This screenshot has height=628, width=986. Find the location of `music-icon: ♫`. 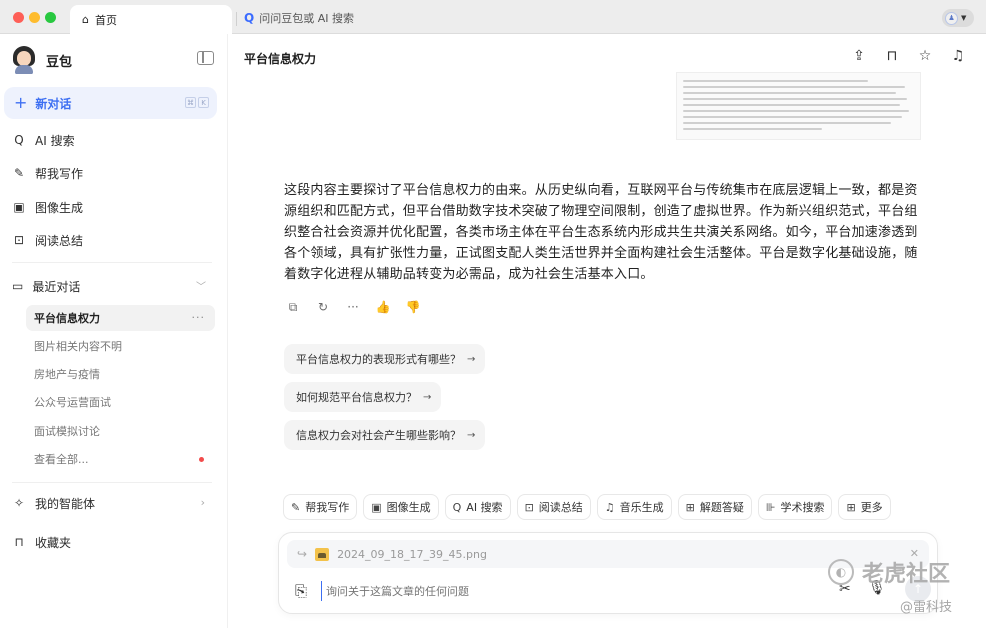

music-icon: ♫ is located at coordinates (609, 507).